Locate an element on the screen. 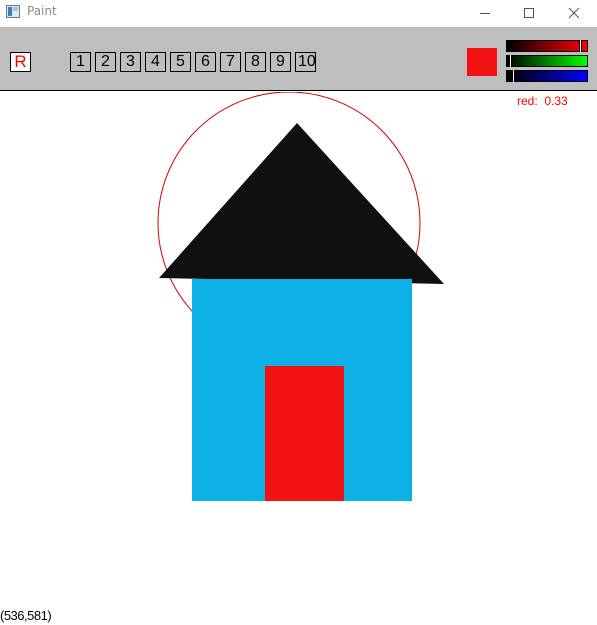 Image resolution: width=597 pixels, height=625 pixels. size-button-2: 2 is located at coordinates (105, 62).